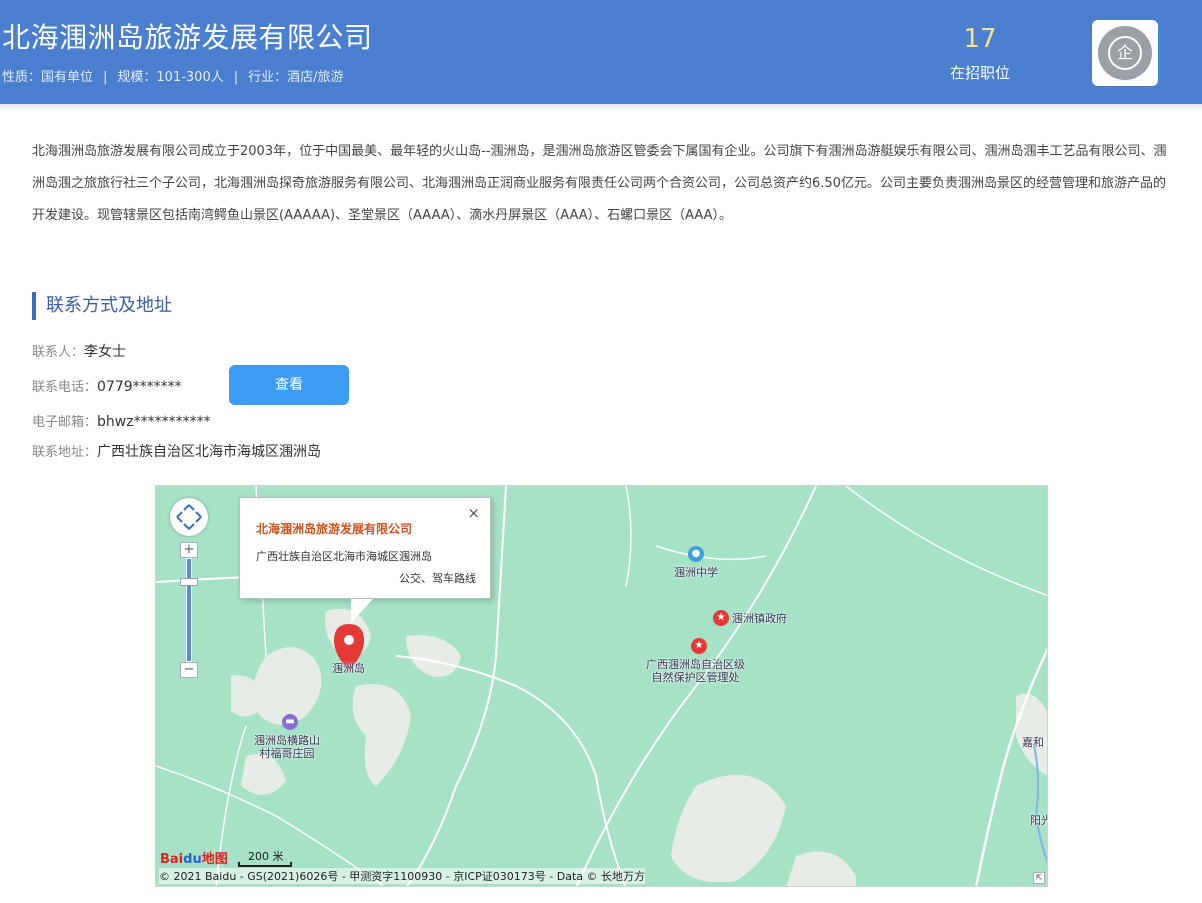 The image size is (1202, 903). I want to click on company-meta: 性质：国有单位 | 规模：101-300人 | 行业：酒店/旅游, so click(173, 75).